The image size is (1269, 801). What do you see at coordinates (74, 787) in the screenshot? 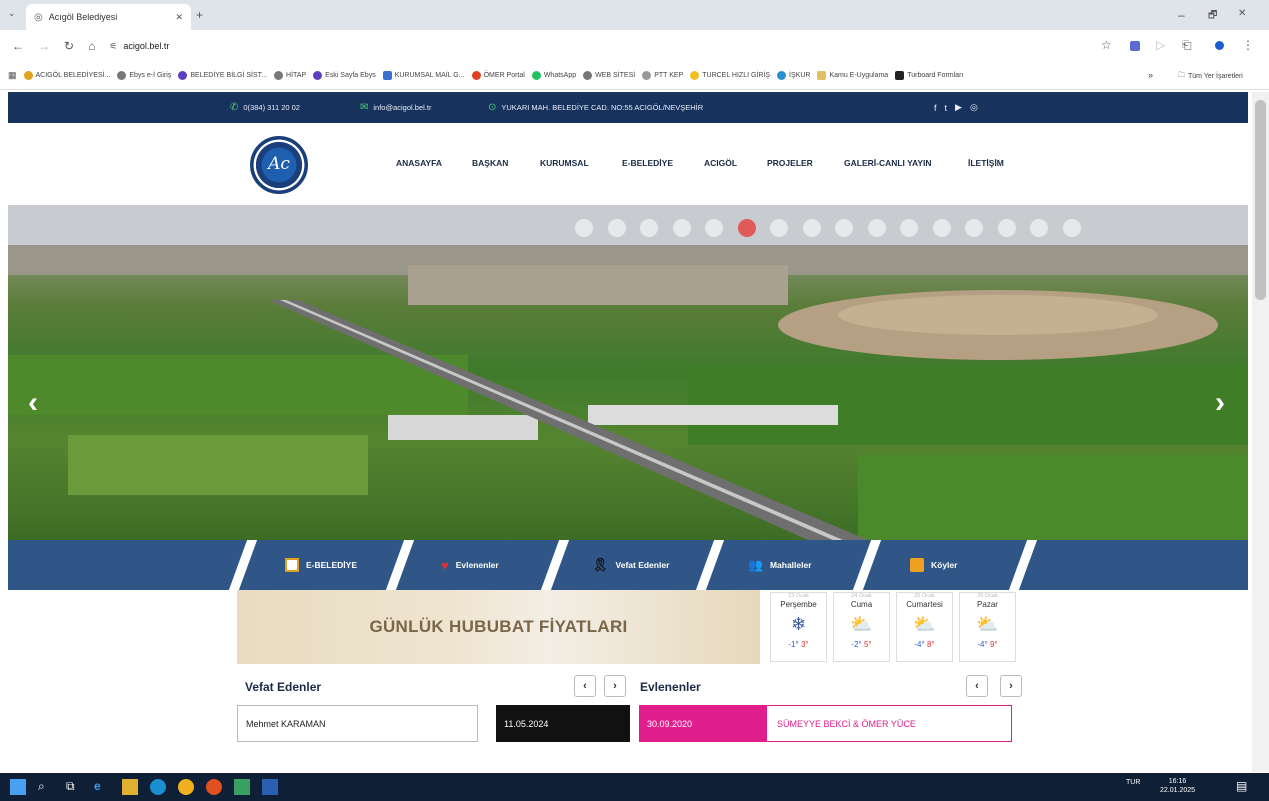
I see `task-view-icon: ⧉` at bounding box center [74, 787].